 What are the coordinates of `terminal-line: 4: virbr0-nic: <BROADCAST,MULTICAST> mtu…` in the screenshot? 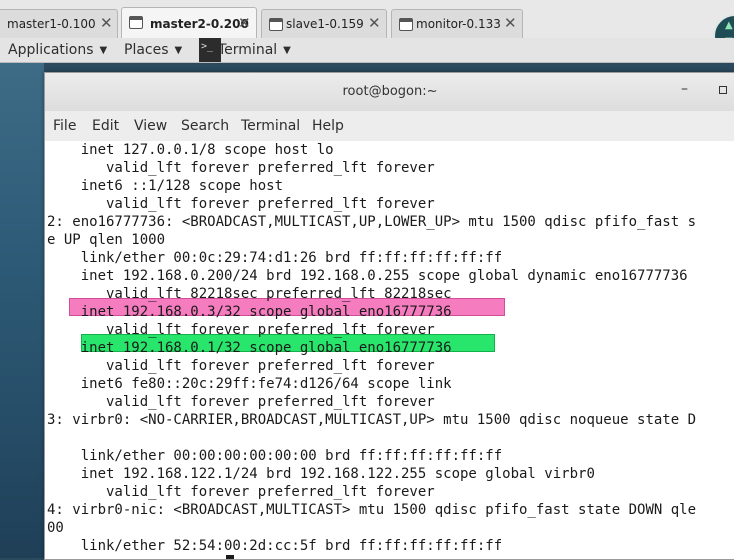 It's located at (372, 510).